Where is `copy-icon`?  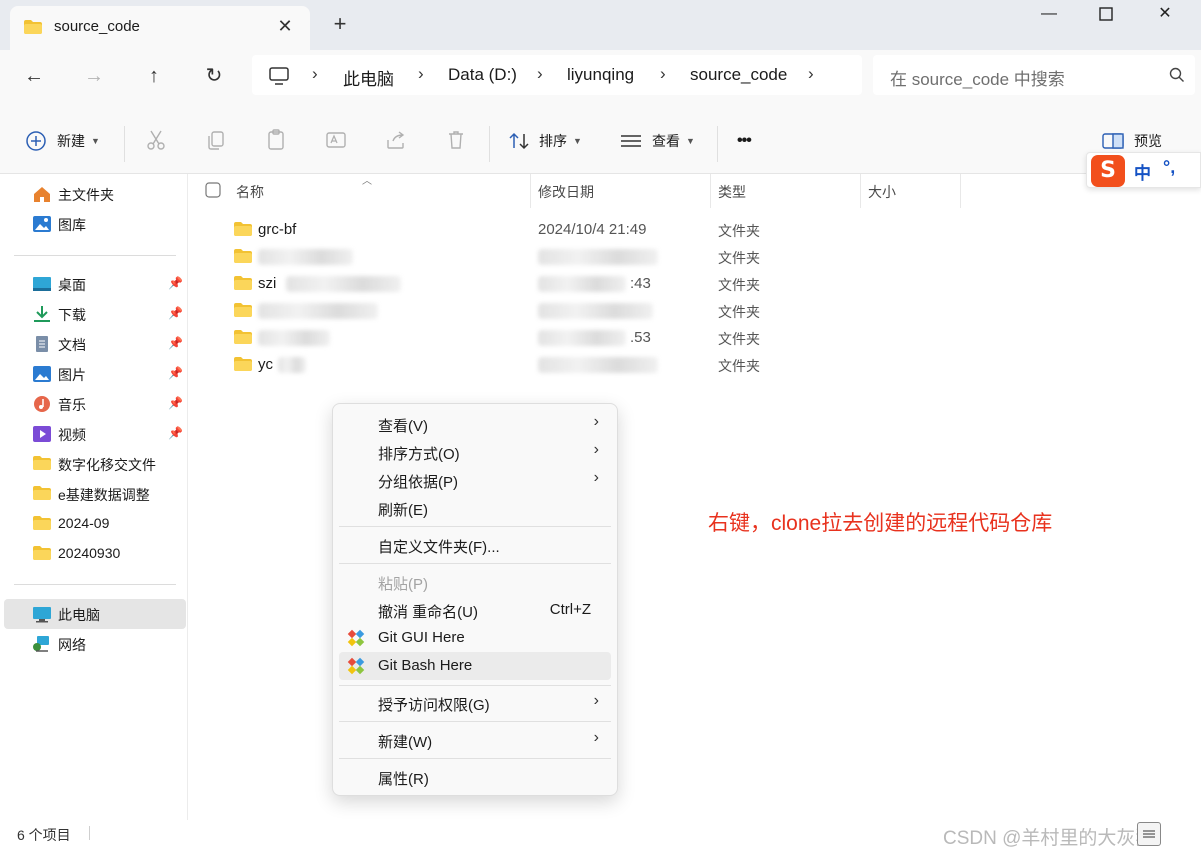
copy-icon is located at coordinates (217, 141).